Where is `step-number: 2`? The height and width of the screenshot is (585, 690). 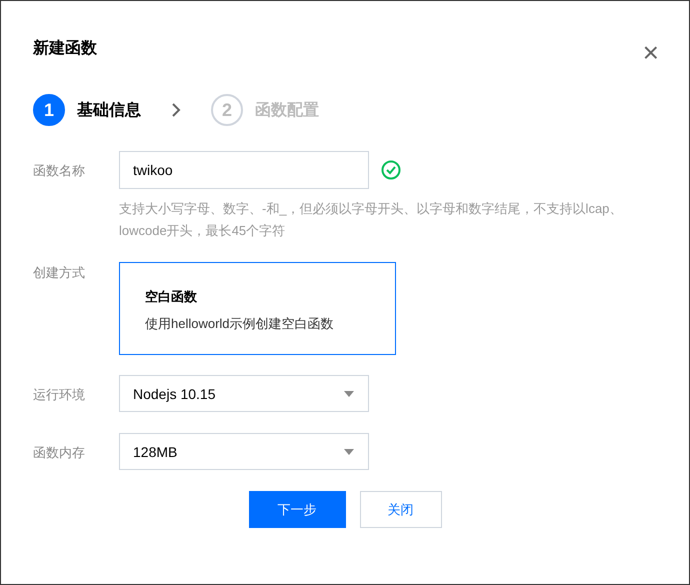 step-number: 2 is located at coordinates (227, 110).